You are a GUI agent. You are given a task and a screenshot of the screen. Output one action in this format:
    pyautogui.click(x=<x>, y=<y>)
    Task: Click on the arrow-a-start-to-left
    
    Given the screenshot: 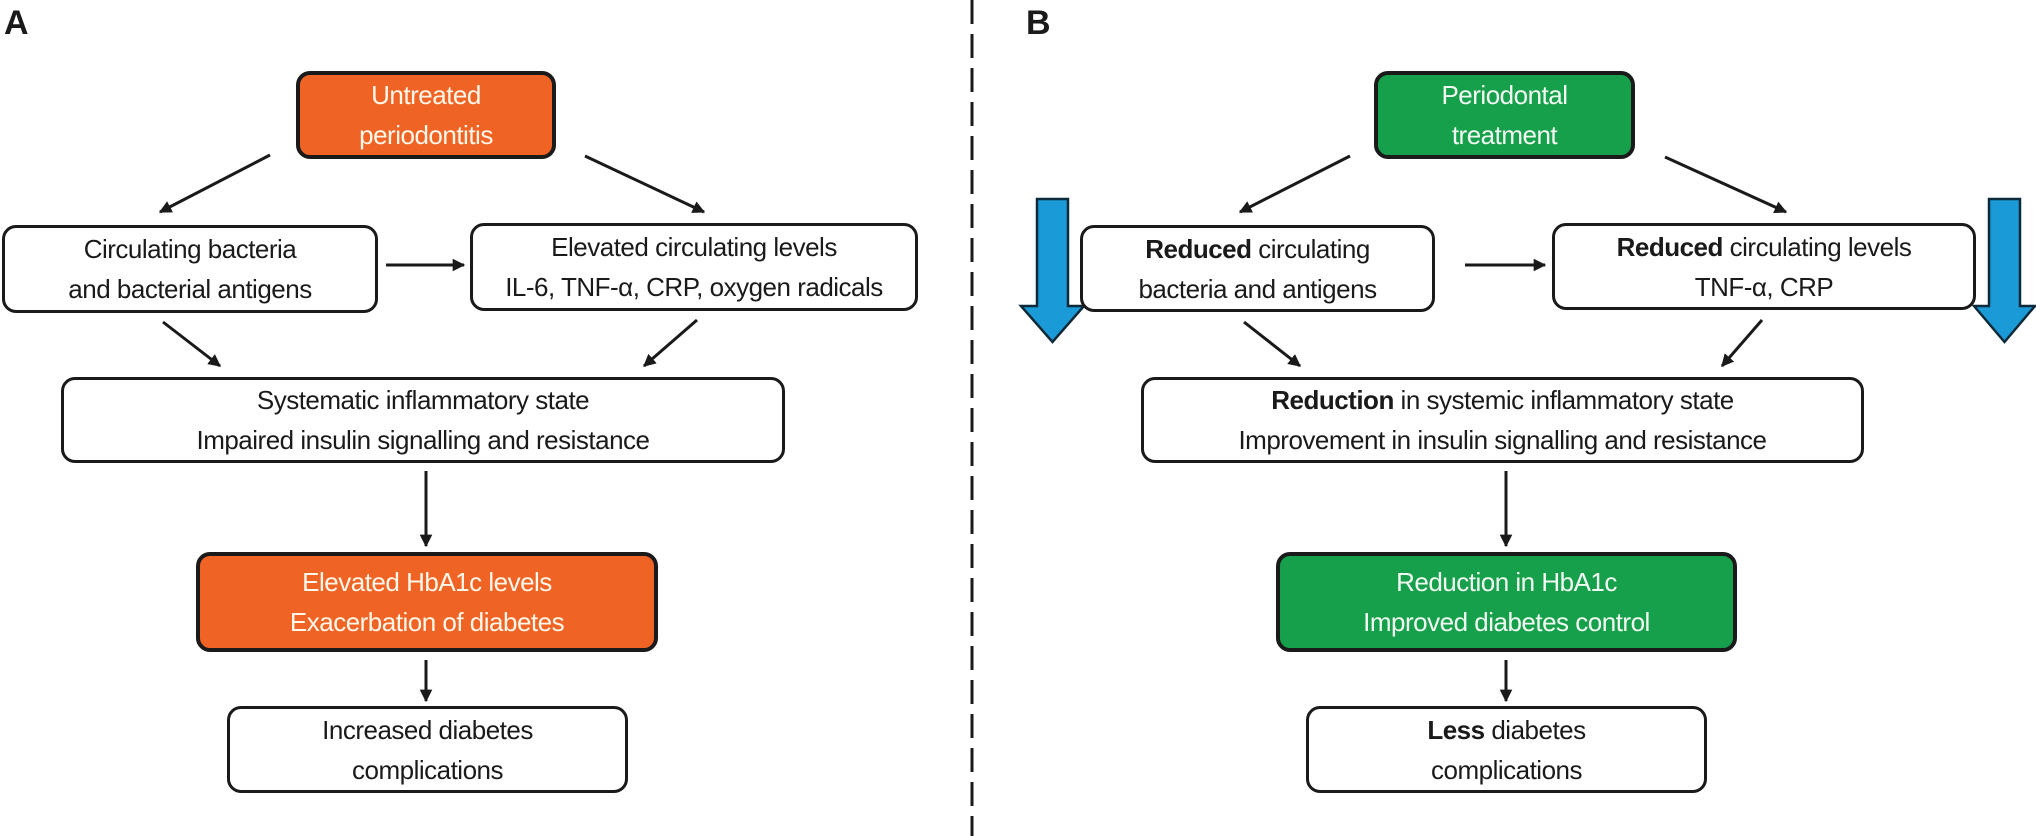 What is the action you would take?
    pyautogui.click(x=214, y=183)
    